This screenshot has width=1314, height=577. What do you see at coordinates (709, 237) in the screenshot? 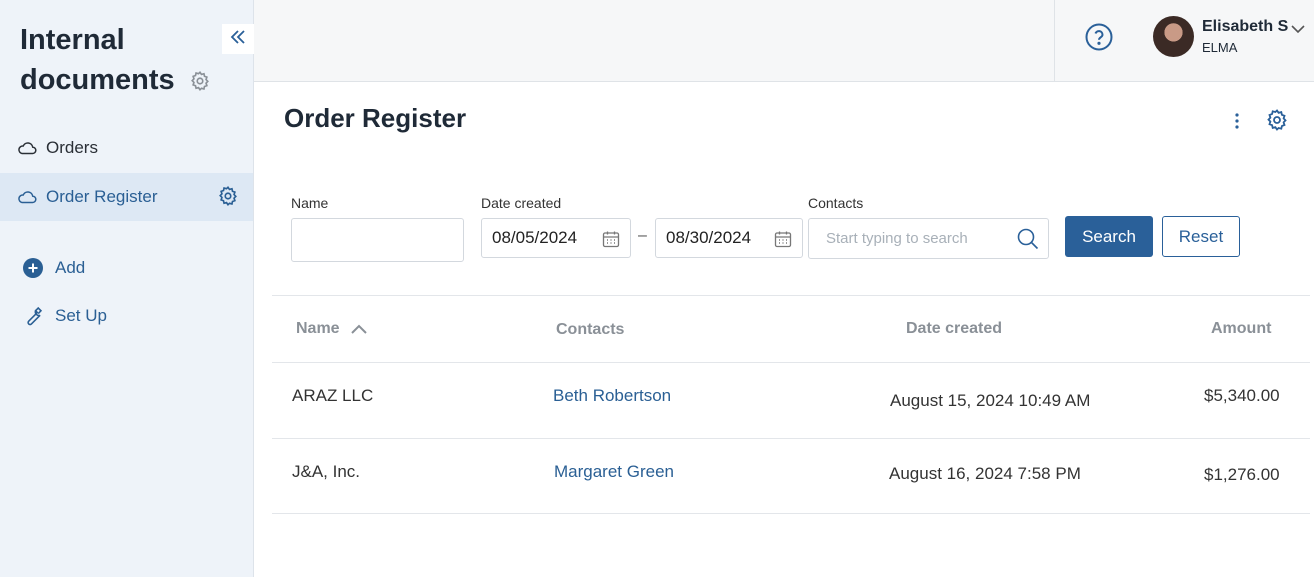
I see `date-to-value: 08/30/2024` at bounding box center [709, 237].